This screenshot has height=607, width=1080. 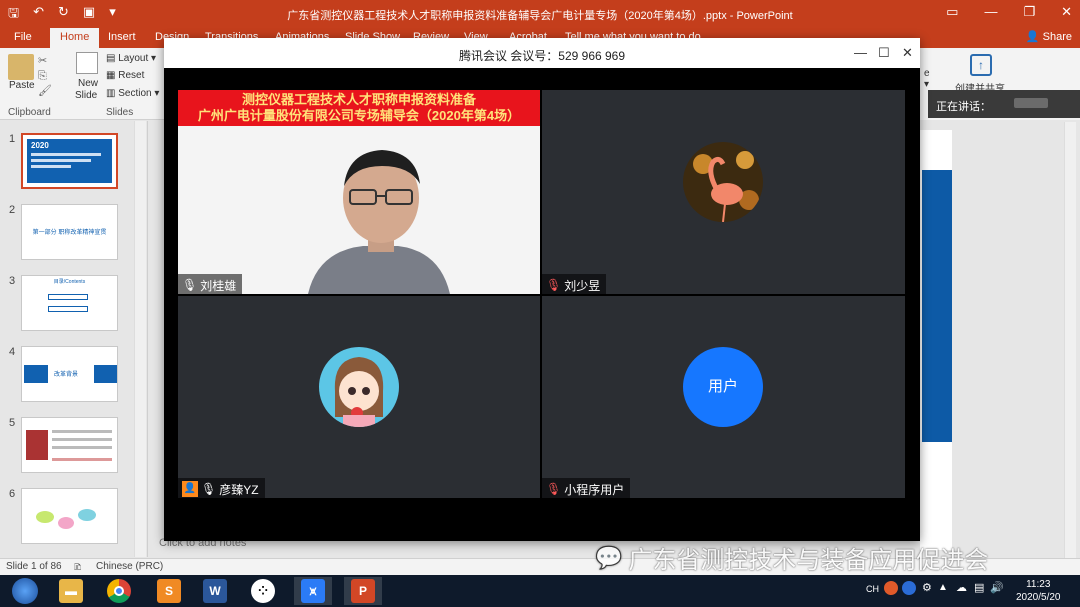 What do you see at coordinates (125, 75) in the screenshot?
I see `reset-button: ▦ Reset` at bounding box center [125, 75].